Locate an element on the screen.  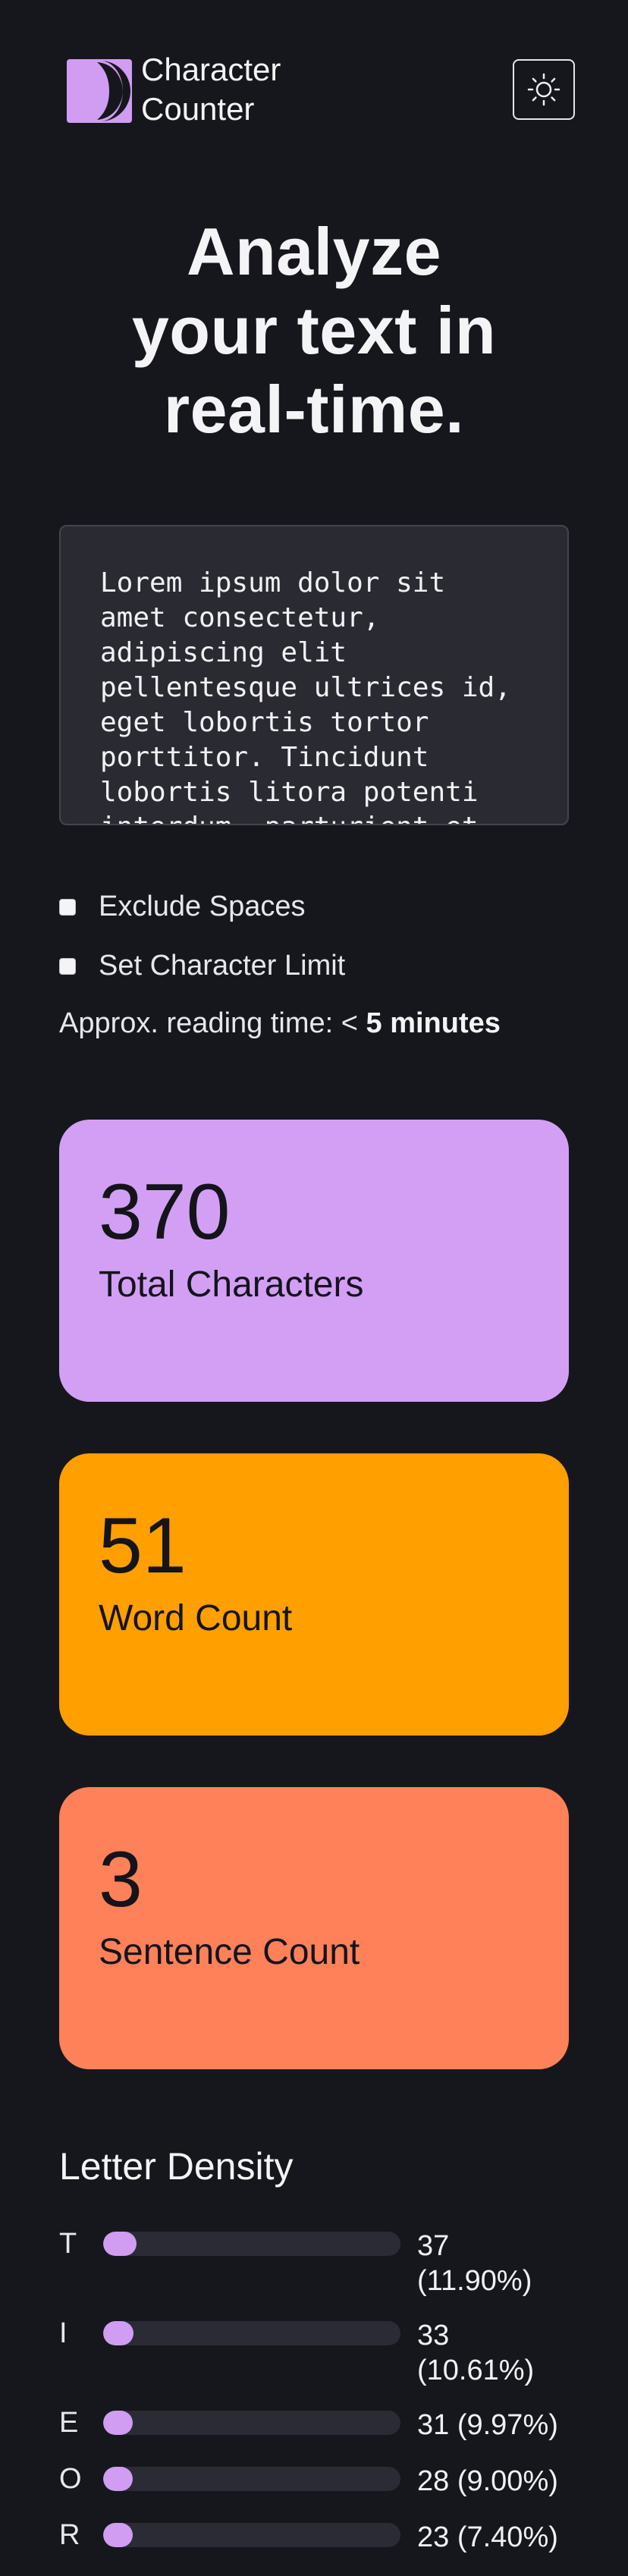
density-row: R 23 (7.40%) is located at coordinates (314, 2536).